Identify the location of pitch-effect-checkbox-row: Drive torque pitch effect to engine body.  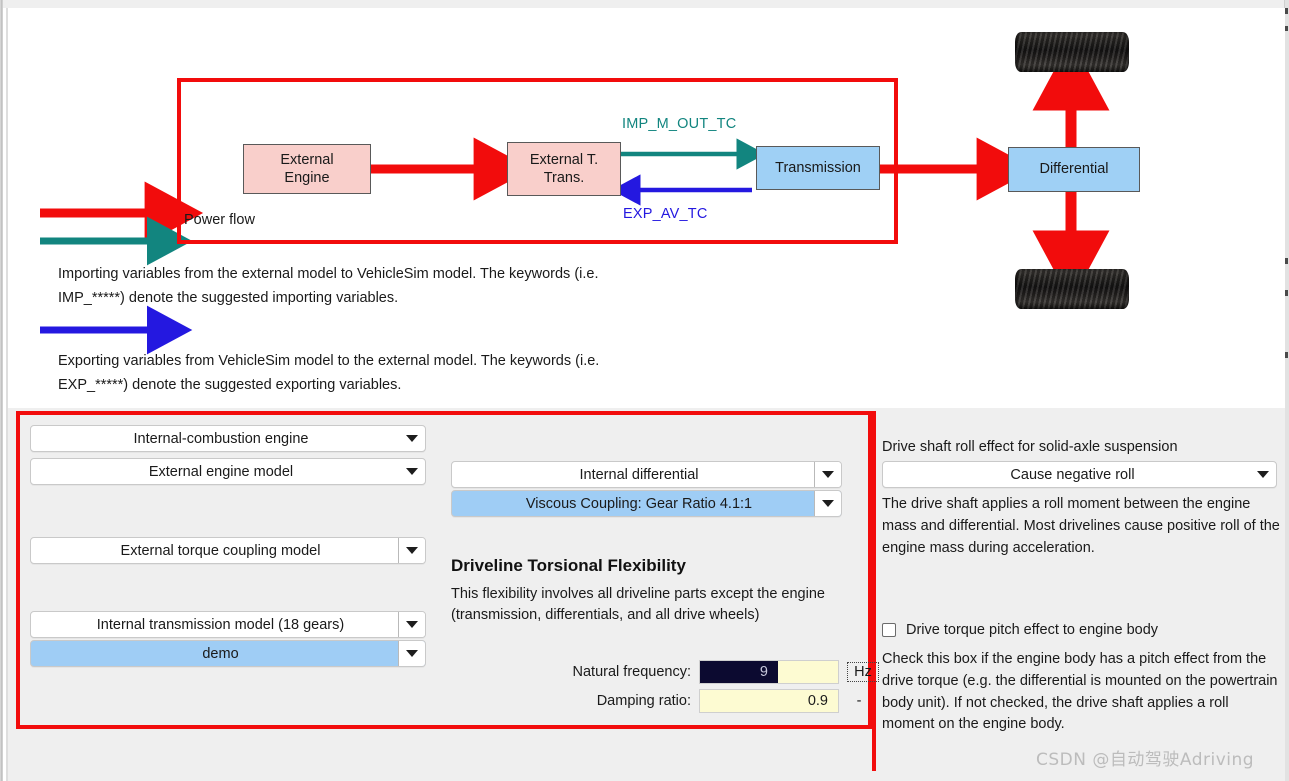
(1020, 630).